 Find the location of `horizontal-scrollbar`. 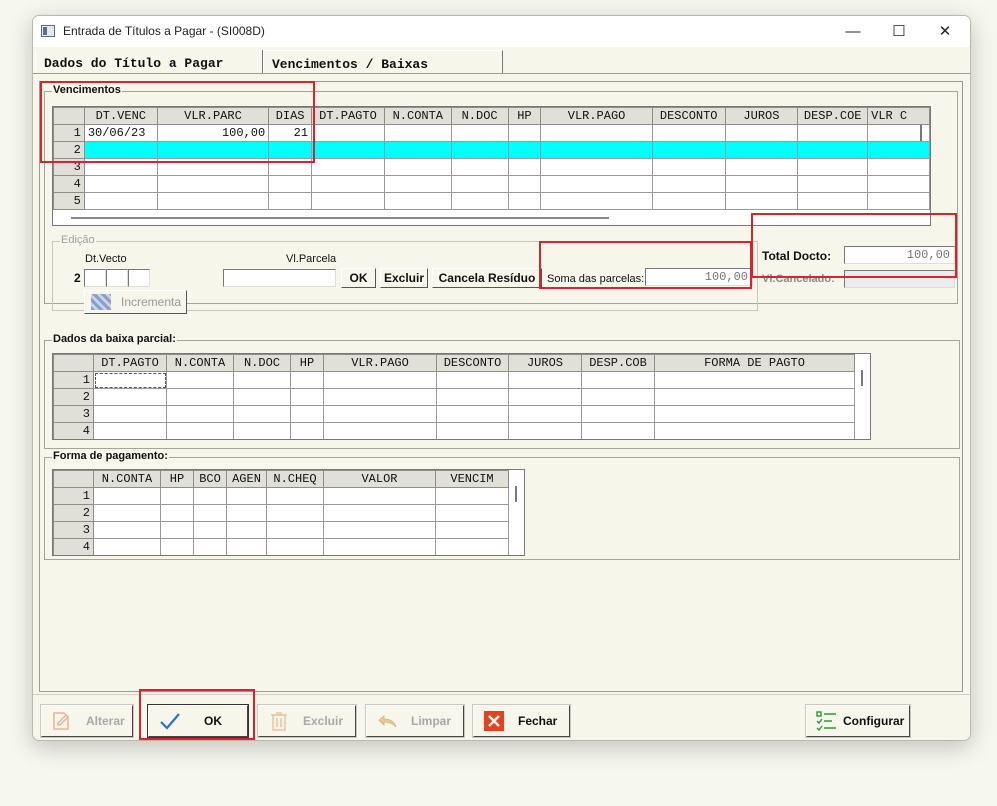

horizontal-scrollbar is located at coordinates (340, 218).